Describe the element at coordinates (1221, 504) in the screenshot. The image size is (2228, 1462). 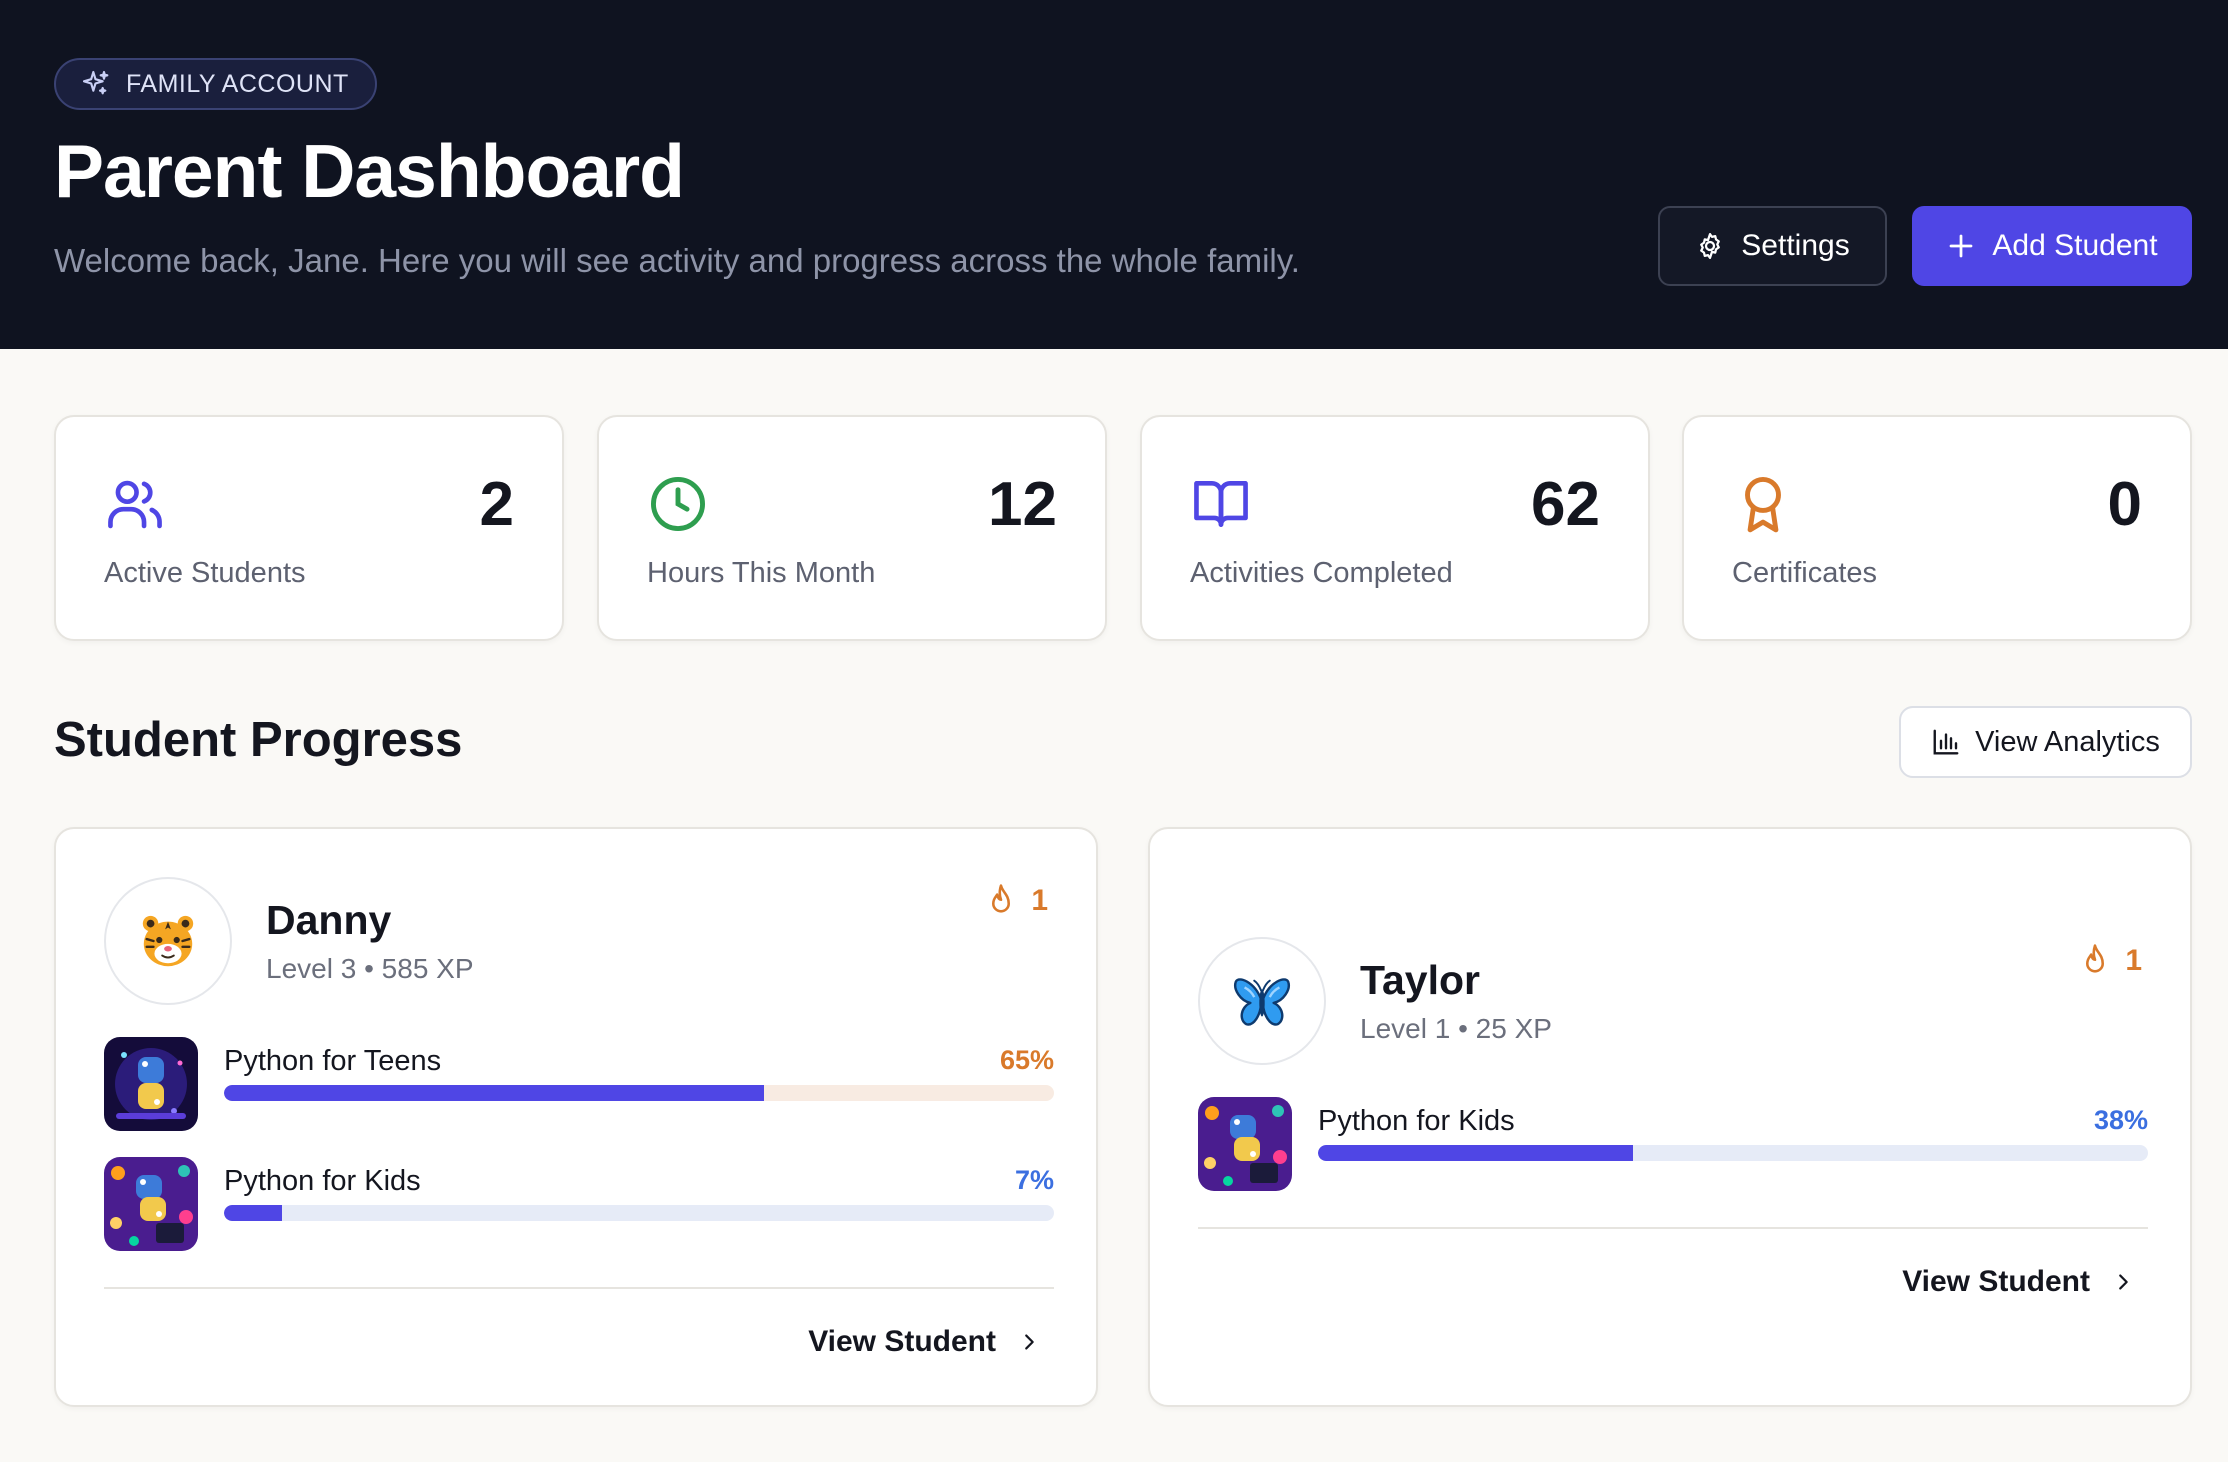
I see `book-icon` at that location.